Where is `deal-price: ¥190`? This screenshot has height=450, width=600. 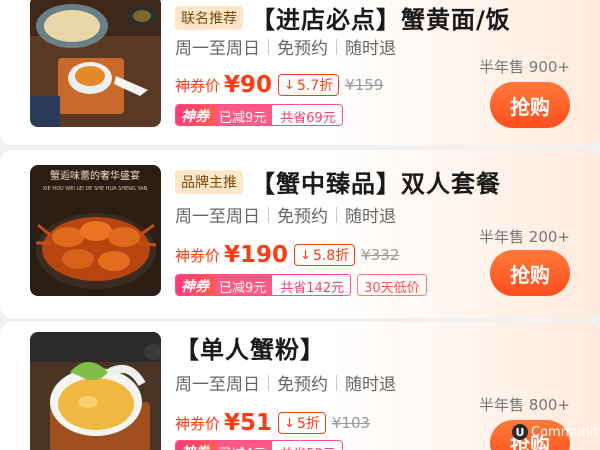
deal-price: ¥190 is located at coordinates (256, 255).